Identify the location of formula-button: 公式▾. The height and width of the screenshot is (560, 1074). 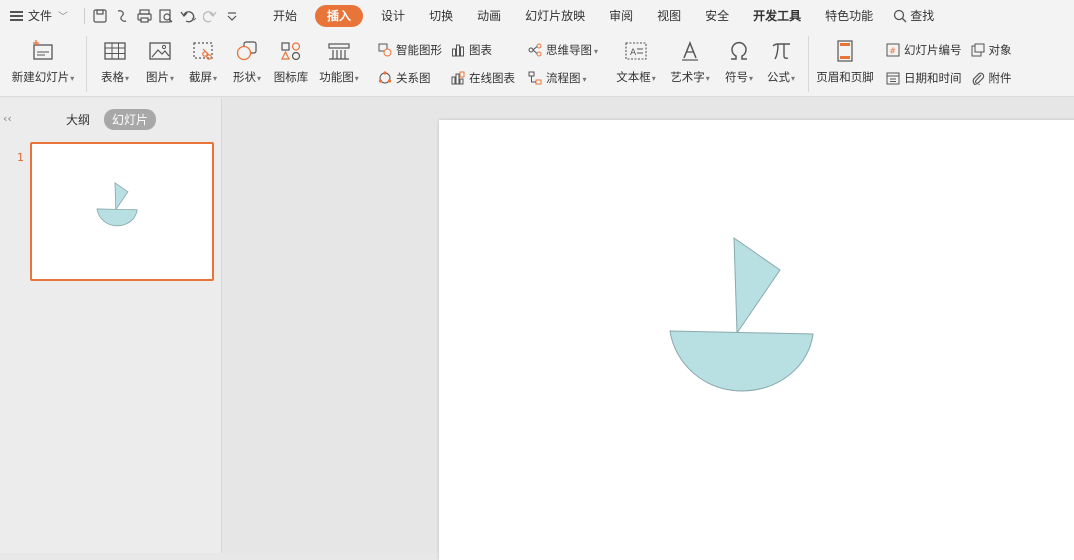
(781, 64).